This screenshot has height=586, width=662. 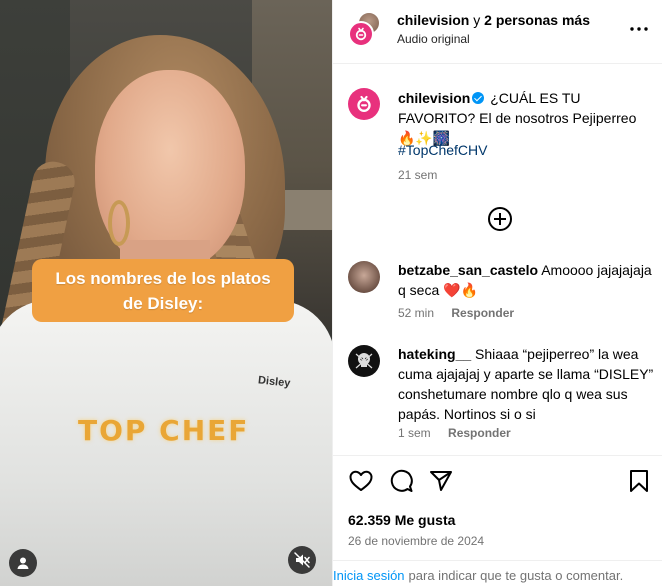 I want to click on audio-link: Audio original, so click(x=433, y=39).